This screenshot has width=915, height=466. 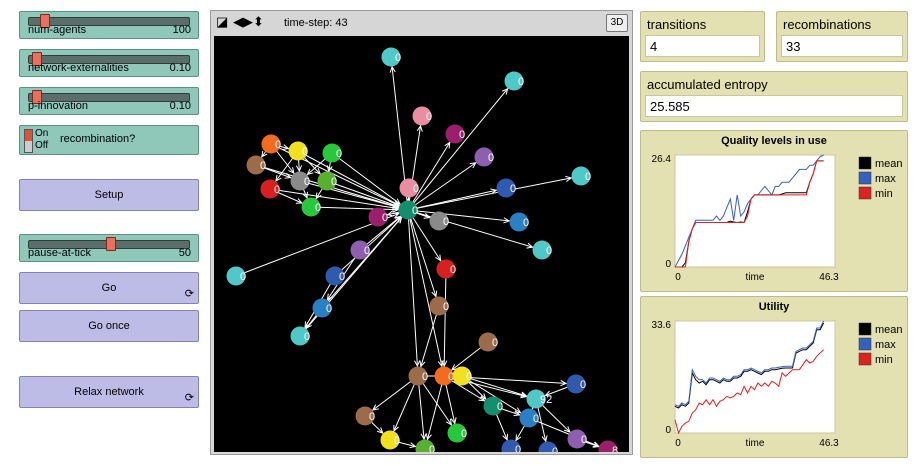 I want to click on switch-knob, so click(x=28, y=135).